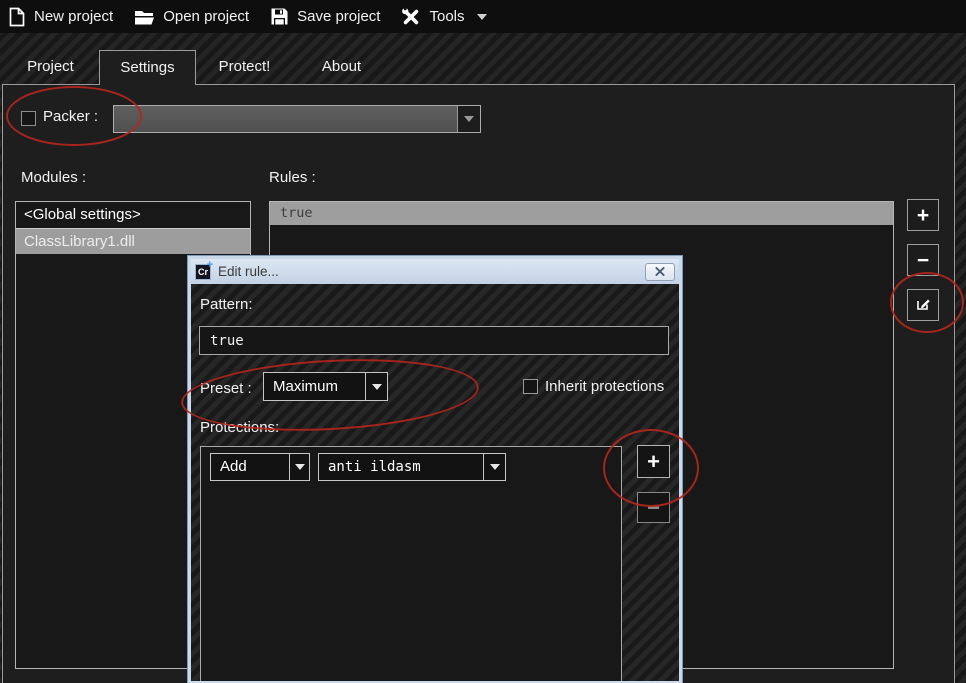 This screenshot has width=966, height=683. What do you see at coordinates (17, 17) in the screenshot?
I see `new-file-icon` at bounding box center [17, 17].